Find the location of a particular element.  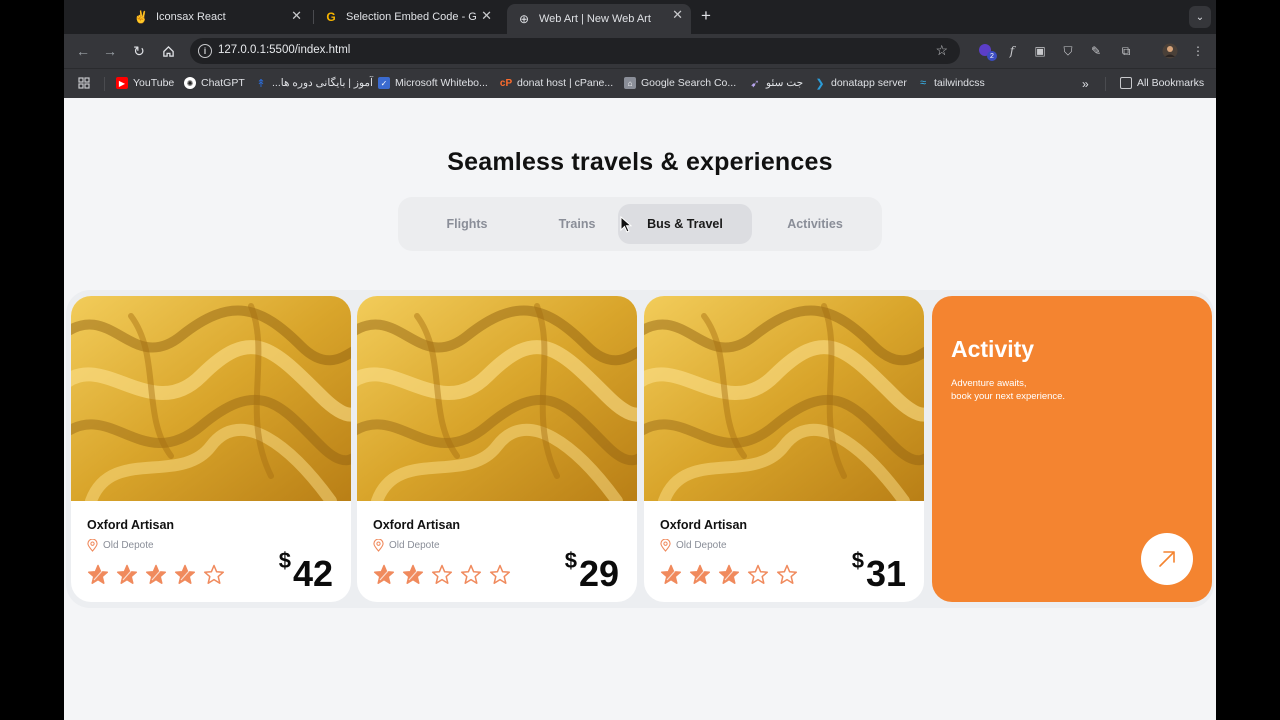

extension-badge: 2 is located at coordinates (992, 56).